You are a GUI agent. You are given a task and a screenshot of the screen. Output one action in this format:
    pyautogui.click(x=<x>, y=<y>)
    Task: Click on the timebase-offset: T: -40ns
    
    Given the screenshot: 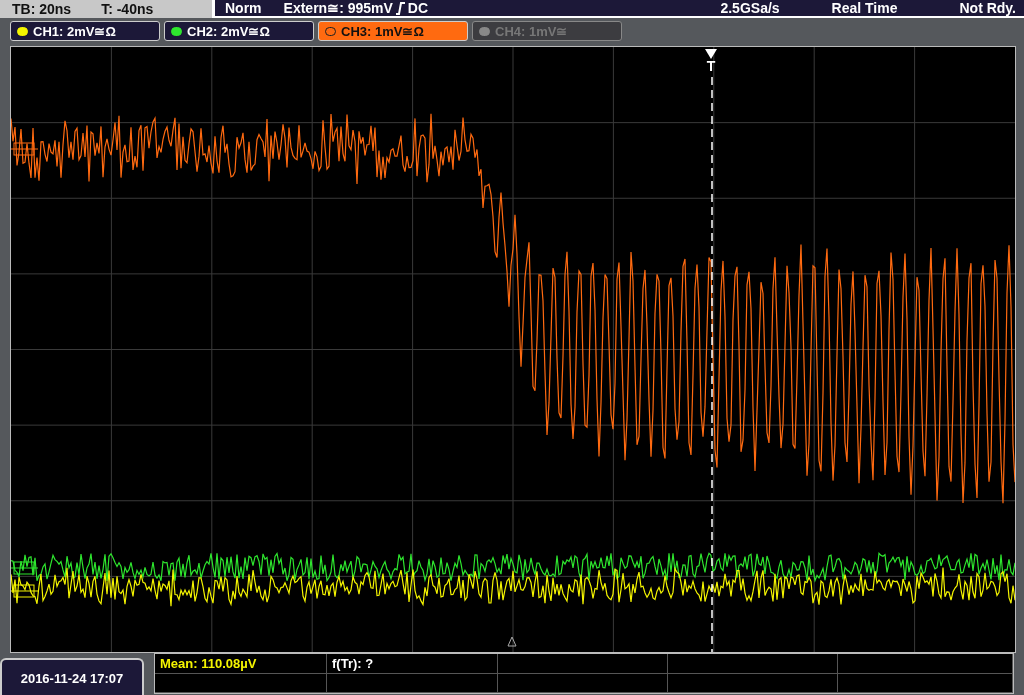 What is the action you would take?
    pyautogui.click(x=127, y=9)
    